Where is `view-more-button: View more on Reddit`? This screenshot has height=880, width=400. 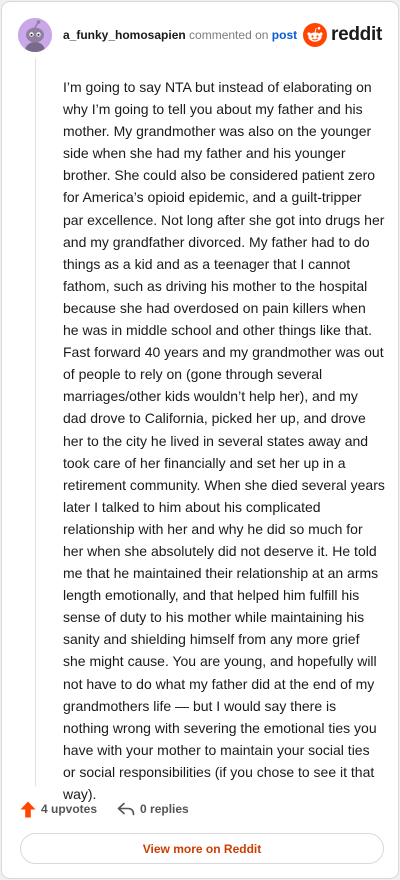 view-more-button: View more on Reddit is located at coordinates (202, 848).